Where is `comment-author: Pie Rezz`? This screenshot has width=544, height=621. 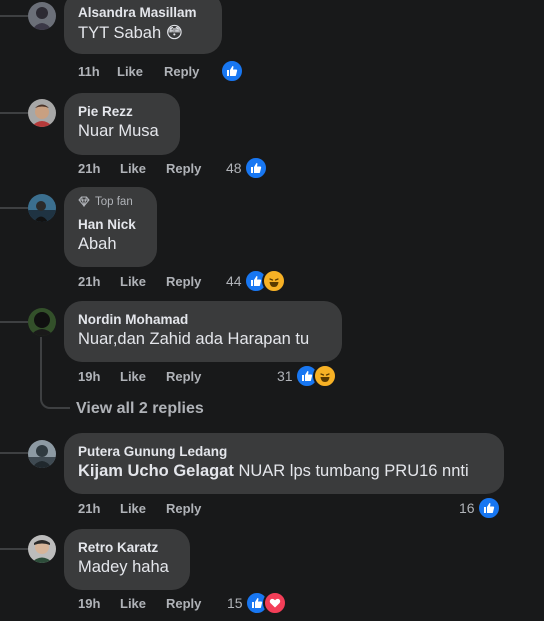 comment-author: Pie Rezz is located at coordinates (105, 111).